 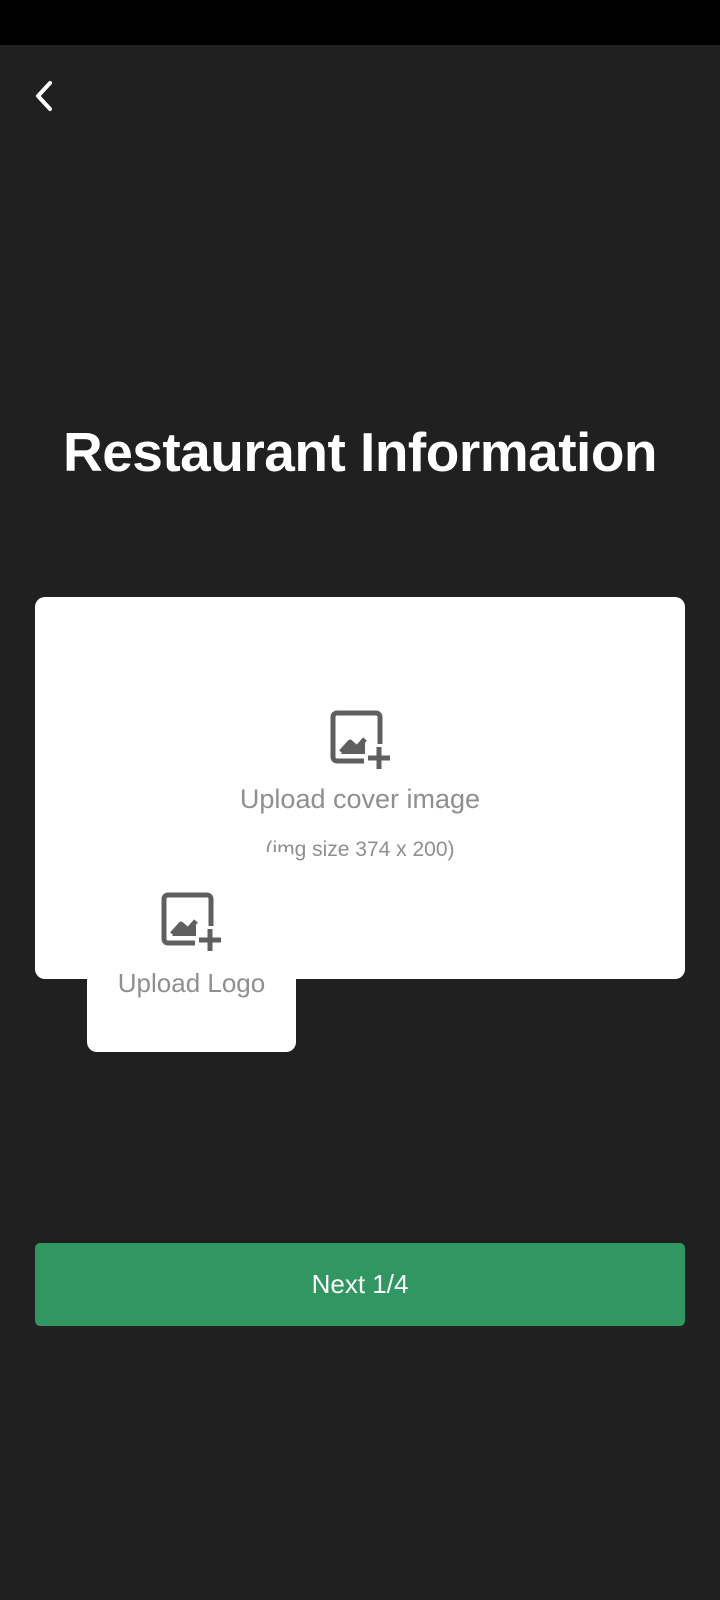 What do you see at coordinates (360, 452) in the screenshot?
I see `page-title: Restaurant Information` at bounding box center [360, 452].